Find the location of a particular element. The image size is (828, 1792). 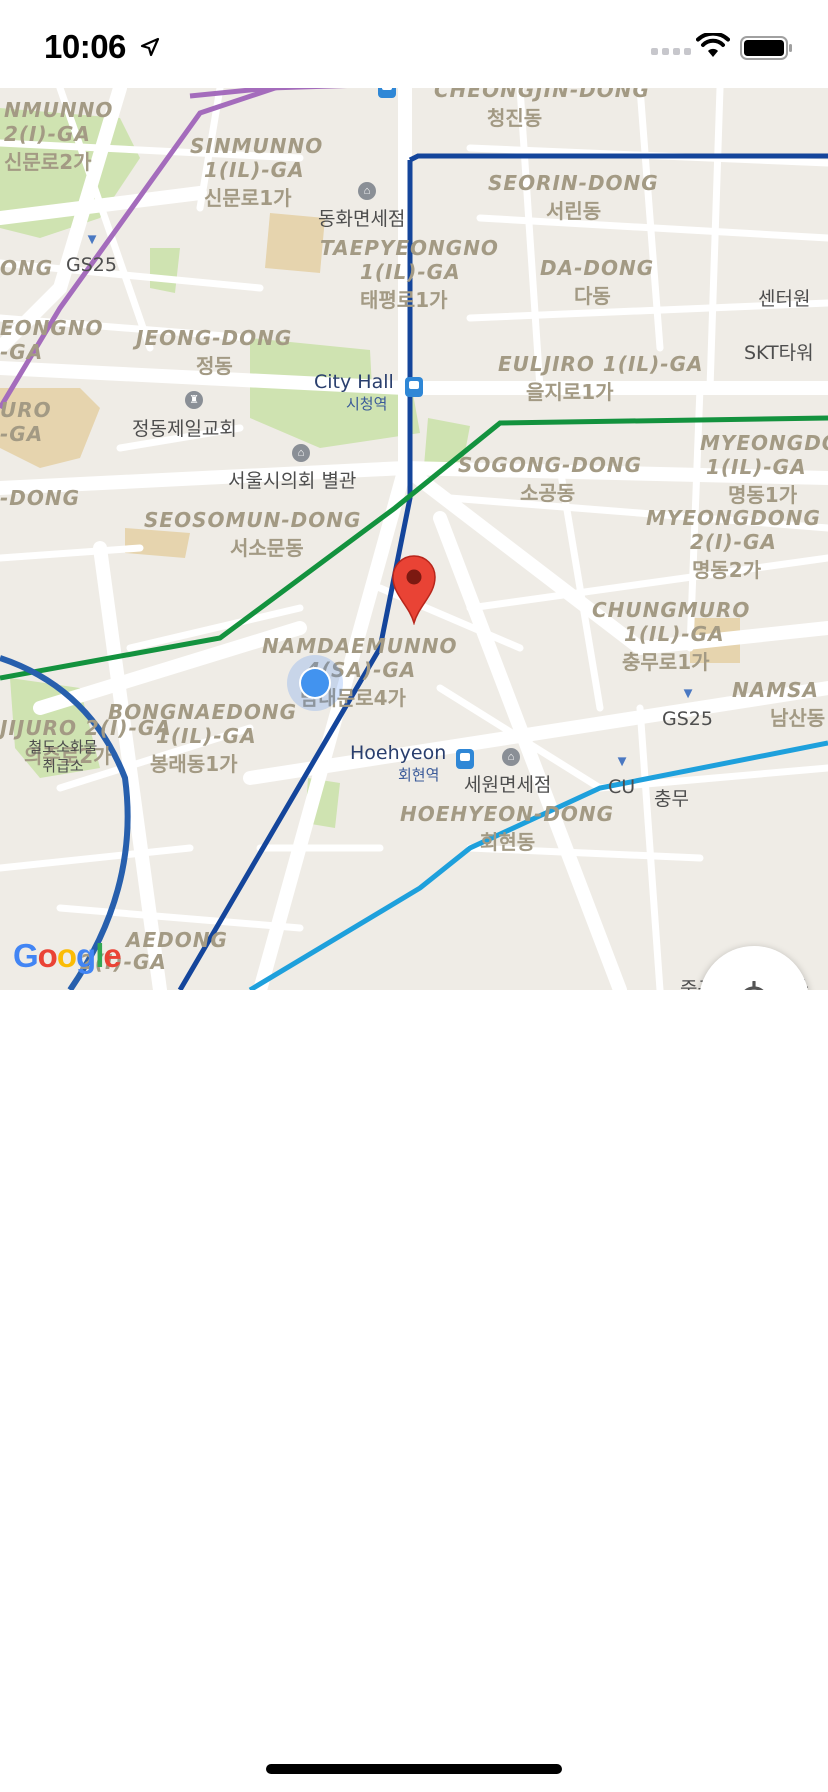

area-label-ko: 서소문동 is located at coordinates (267, 548).